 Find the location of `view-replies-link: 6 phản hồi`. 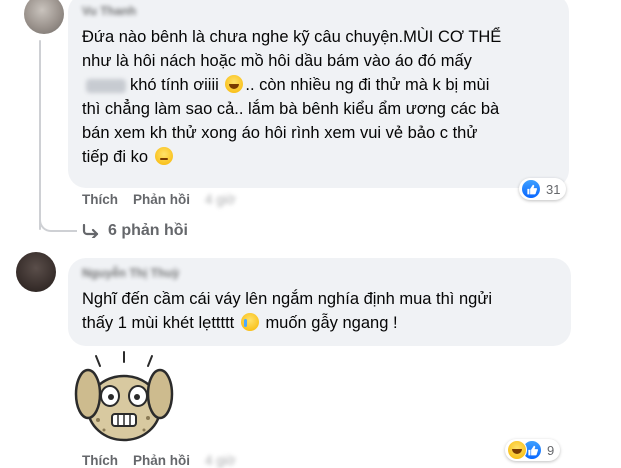

view-replies-link: 6 phản hồi is located at coordinates (135, 231).